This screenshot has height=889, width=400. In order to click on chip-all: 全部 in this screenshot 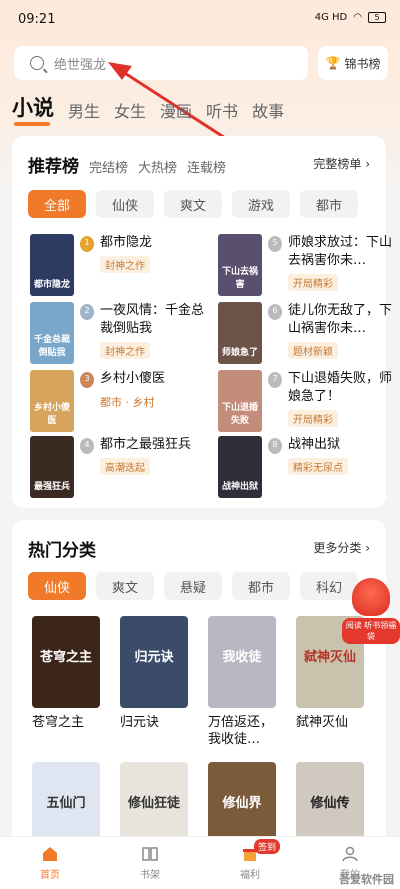, I will do `click(57, 204)`.